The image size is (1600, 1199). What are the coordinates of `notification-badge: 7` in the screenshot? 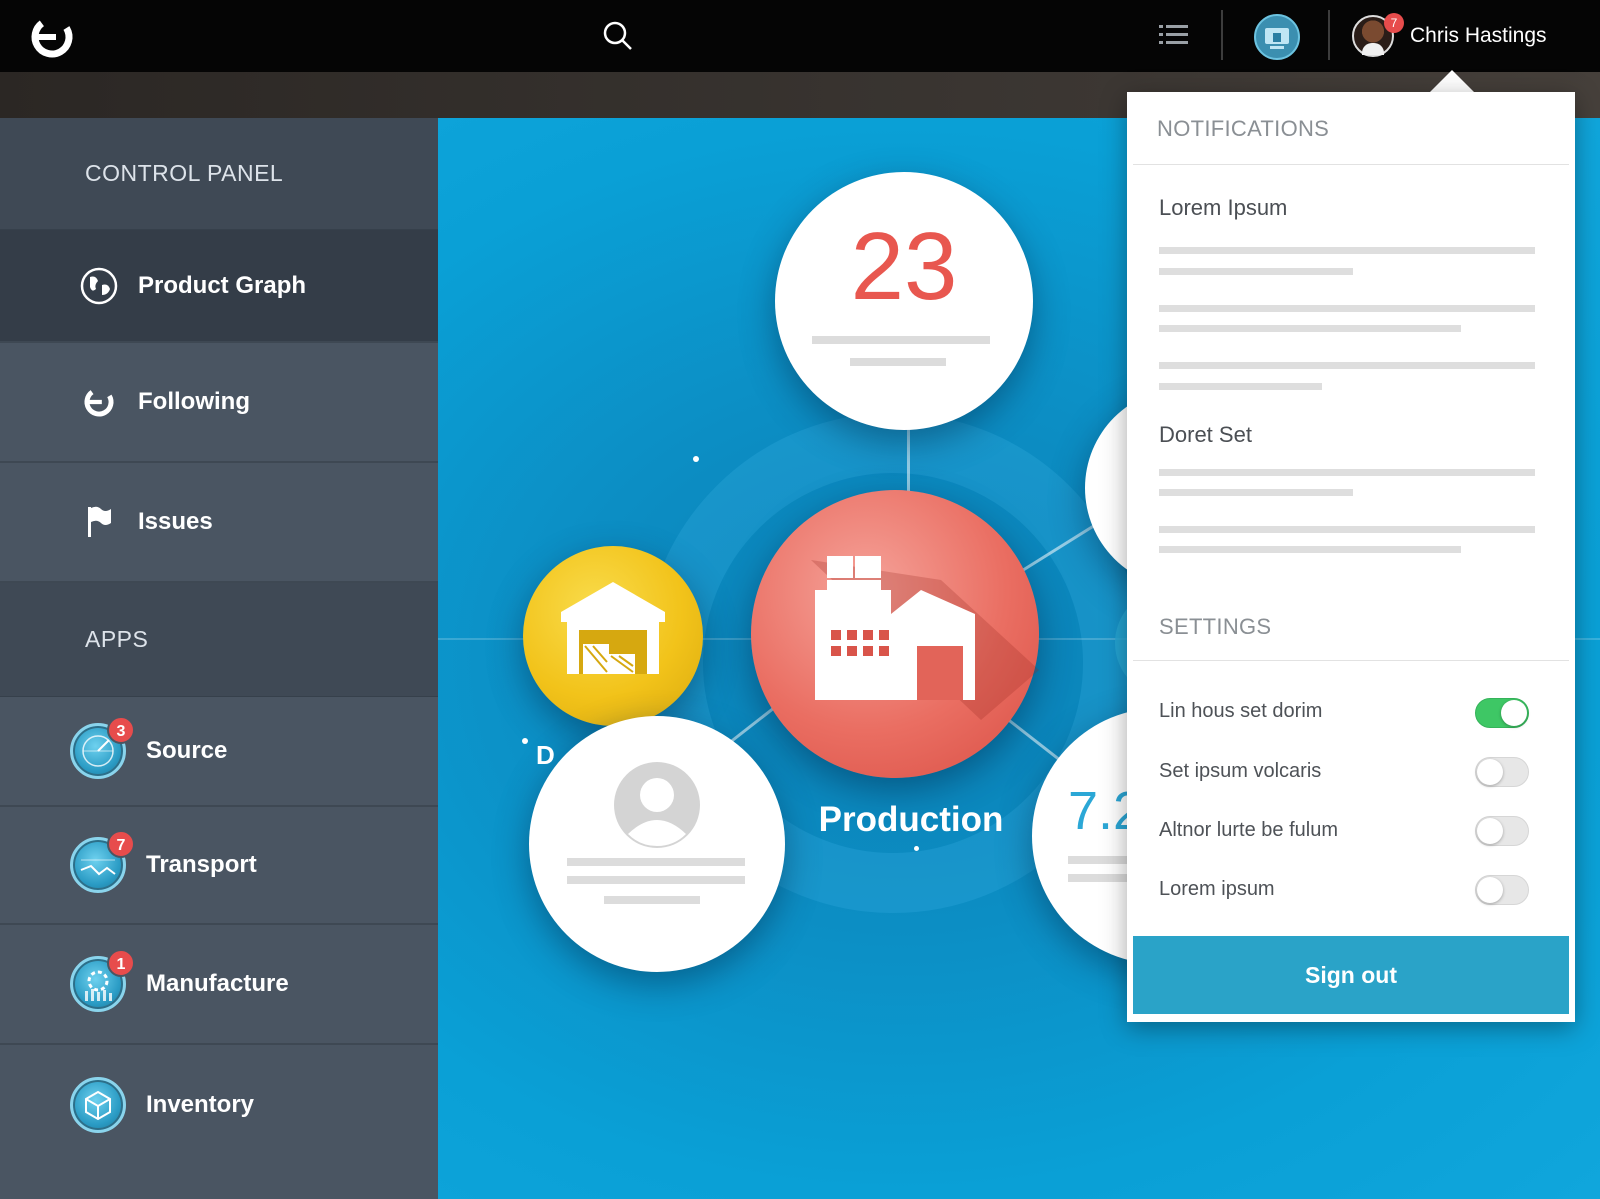 It's located at (1394, 23).